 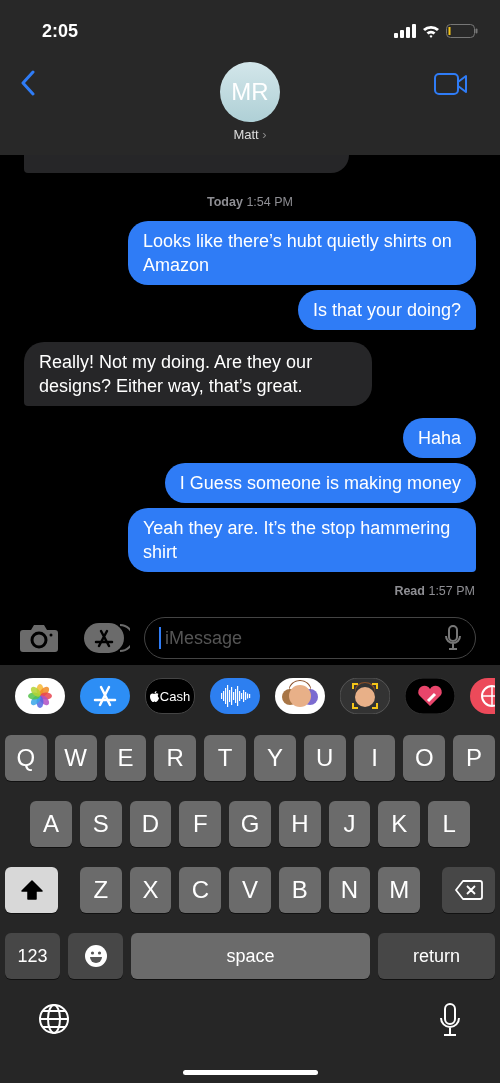 I want to click on microphone-icon, so click(x=453, y=638).